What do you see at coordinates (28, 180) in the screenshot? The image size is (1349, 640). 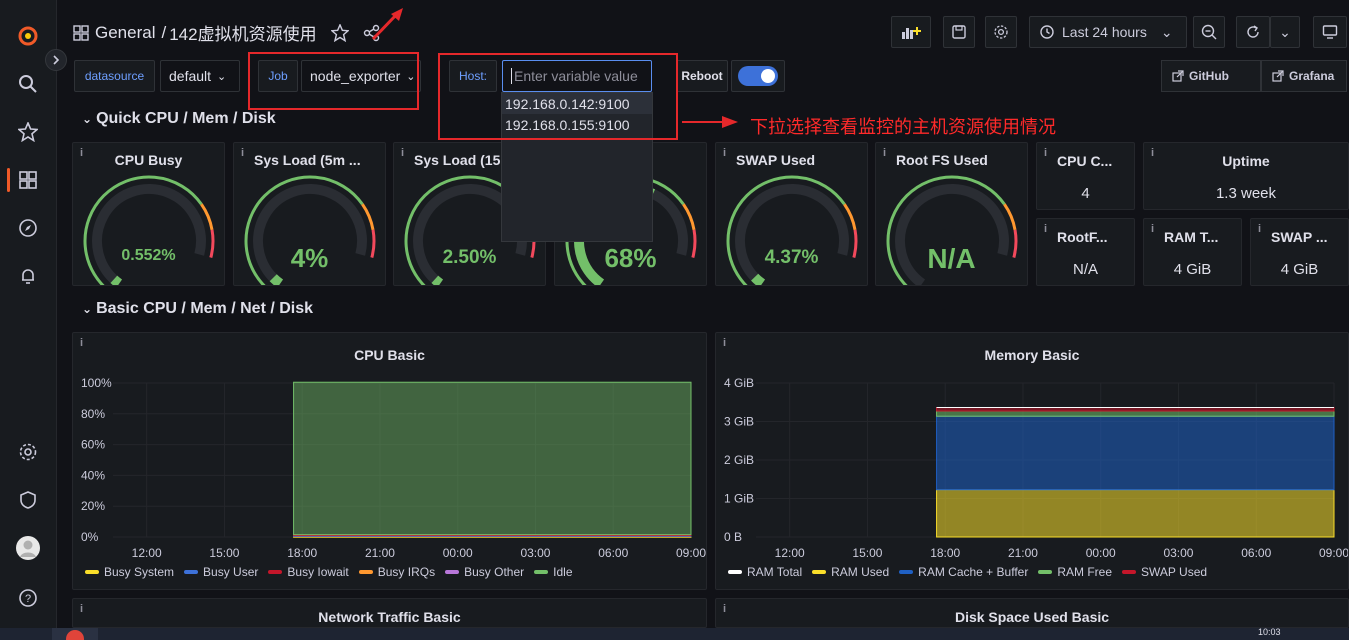 I see `dashboards-icon` at bounding box center [28, 180].